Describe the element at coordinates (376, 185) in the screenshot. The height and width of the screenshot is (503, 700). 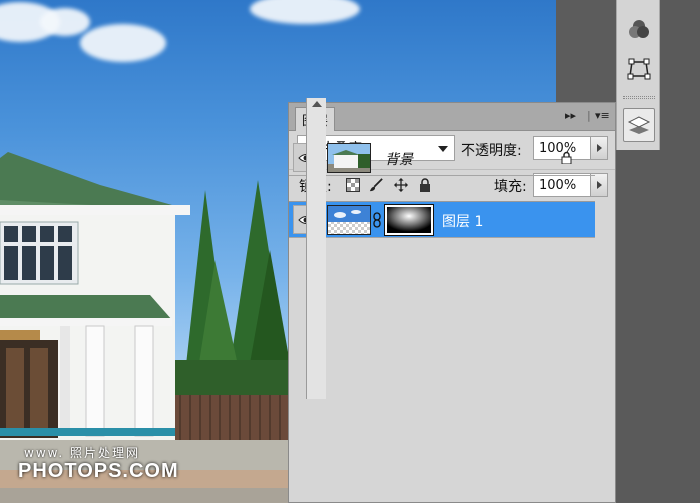
I see `brush-icon` at that location.